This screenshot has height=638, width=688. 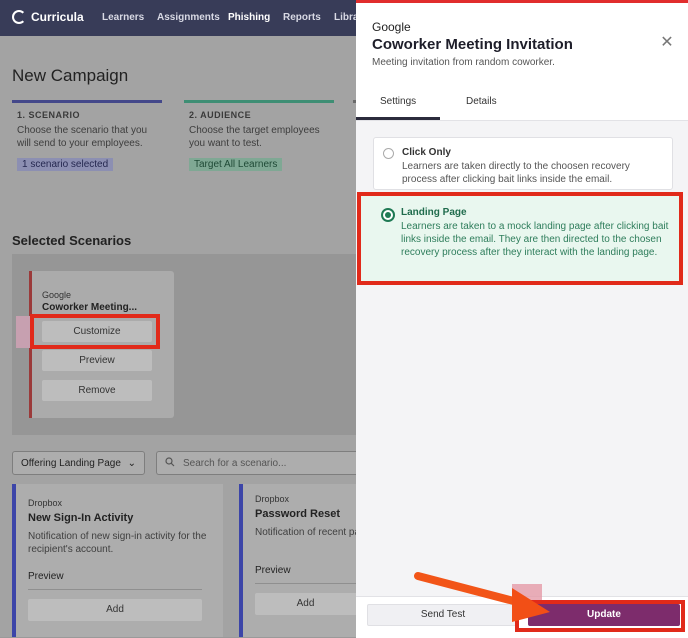 I want to click on nav-item-reports: Reports, so click(x=302, y=17).